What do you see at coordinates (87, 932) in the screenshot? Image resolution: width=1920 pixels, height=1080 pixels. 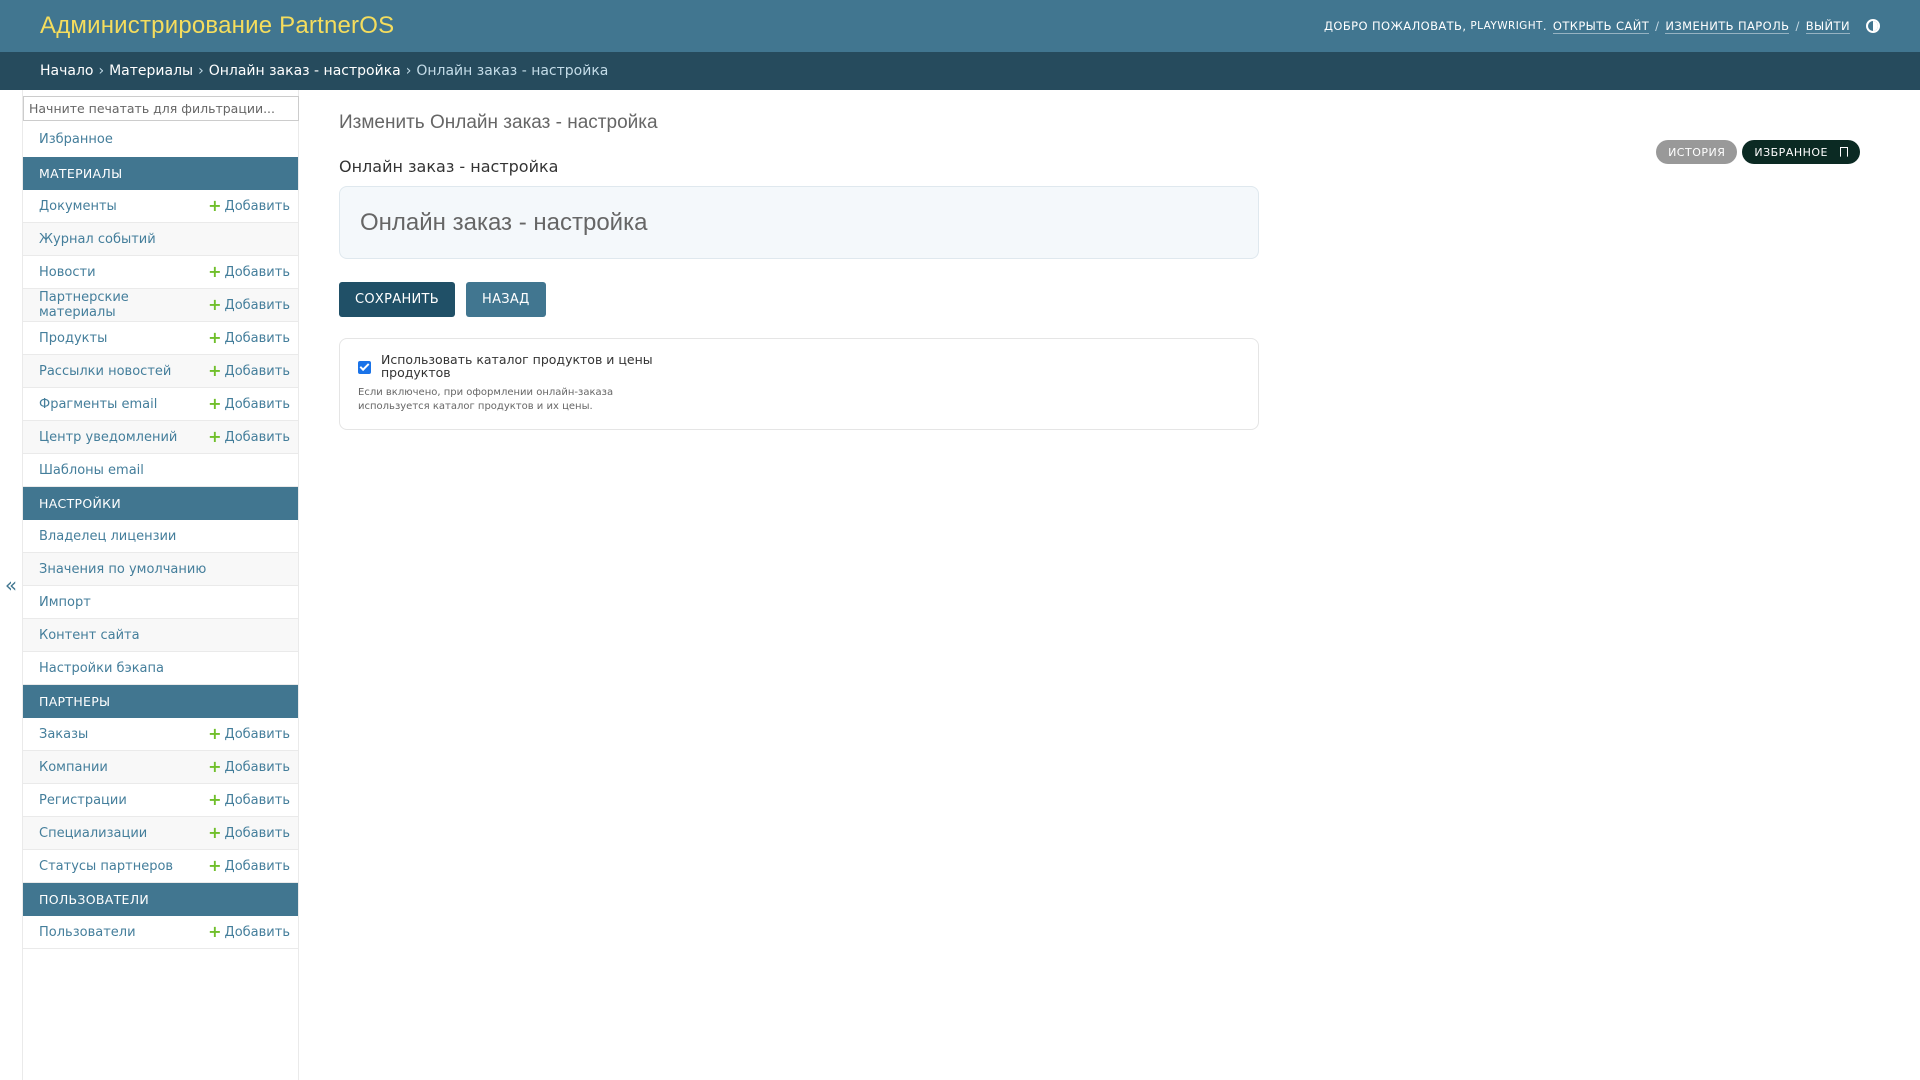 I see `sidebar-item-label: Пользователи` at bounding box center [87, 932].